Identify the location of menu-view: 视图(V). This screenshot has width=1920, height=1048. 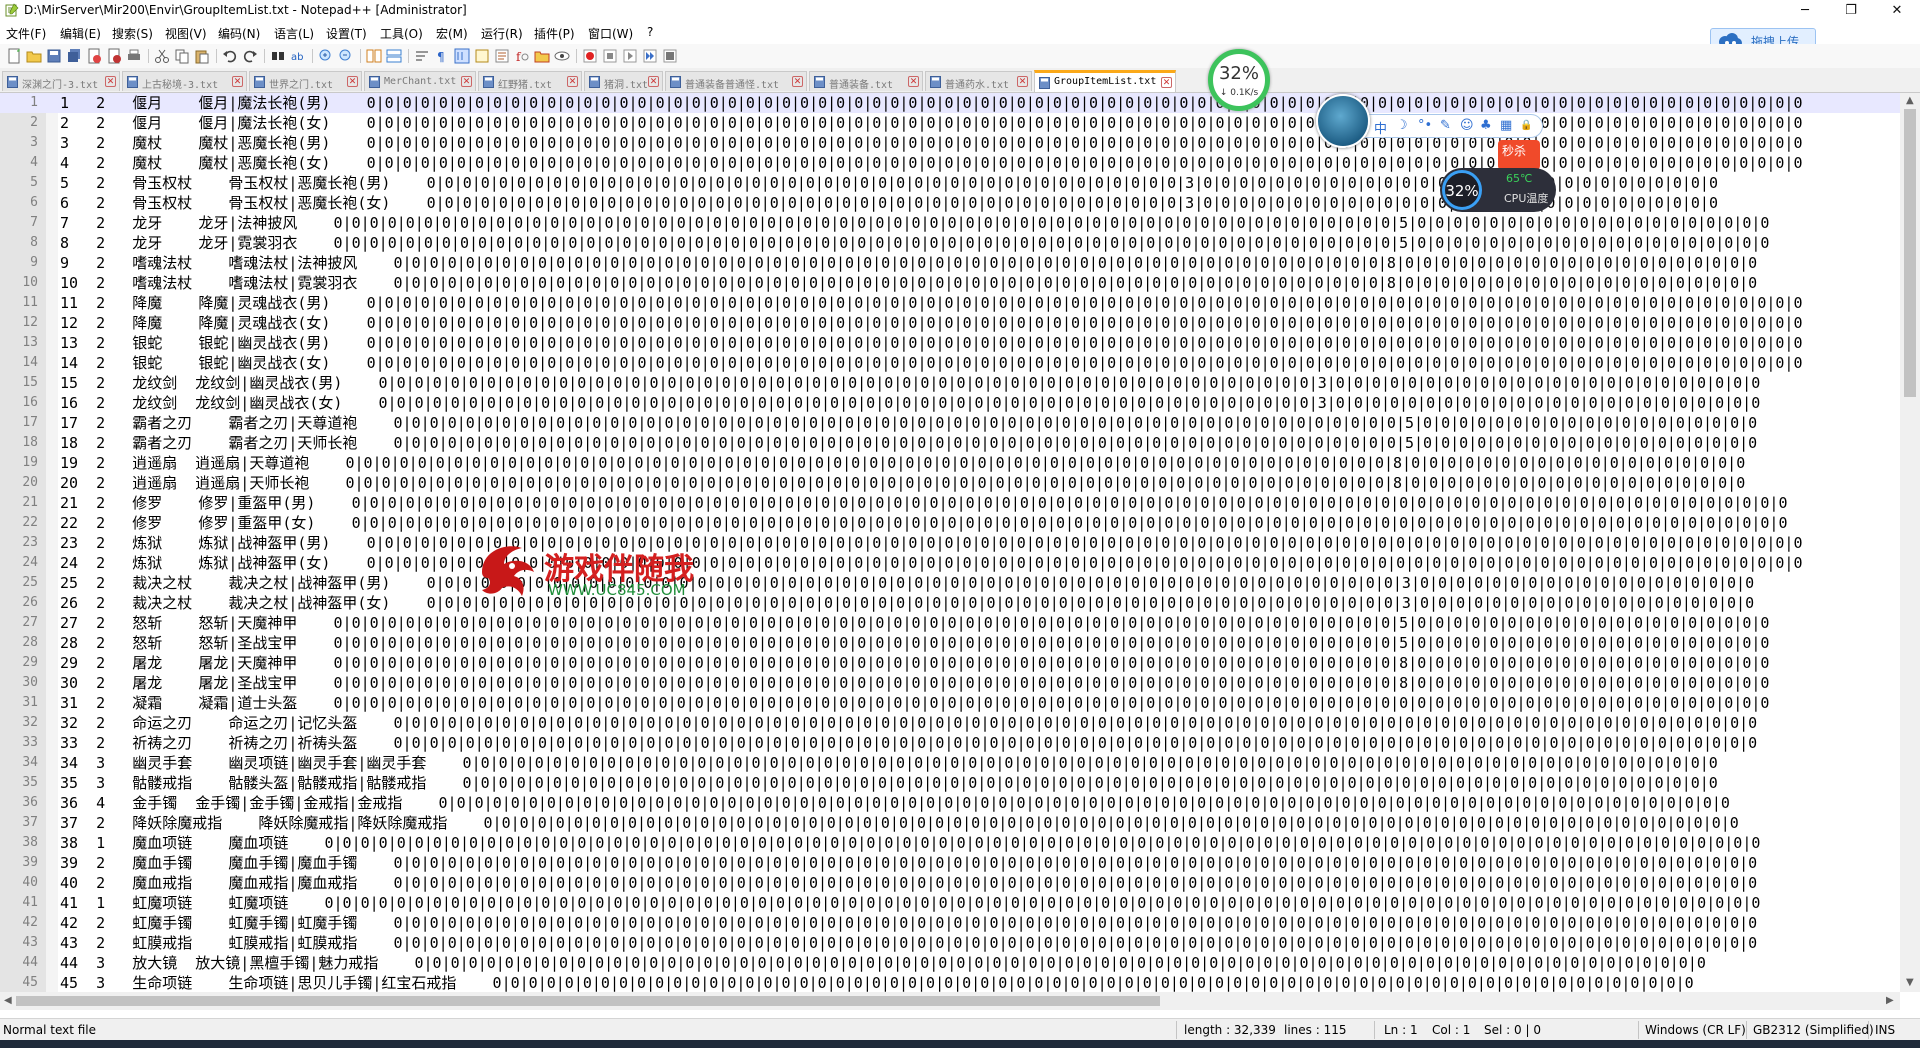
(186, 33).